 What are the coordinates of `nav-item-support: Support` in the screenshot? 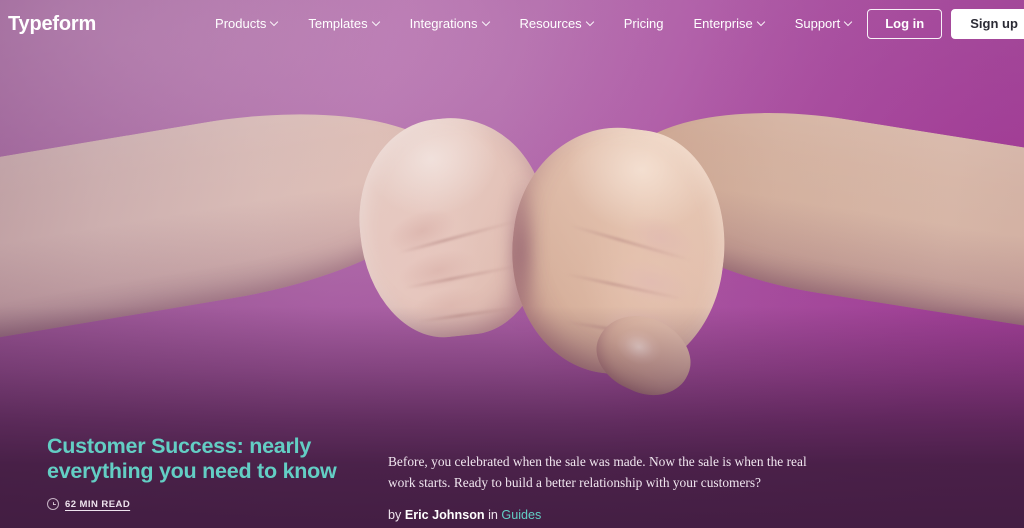 It's located at (824, 23).